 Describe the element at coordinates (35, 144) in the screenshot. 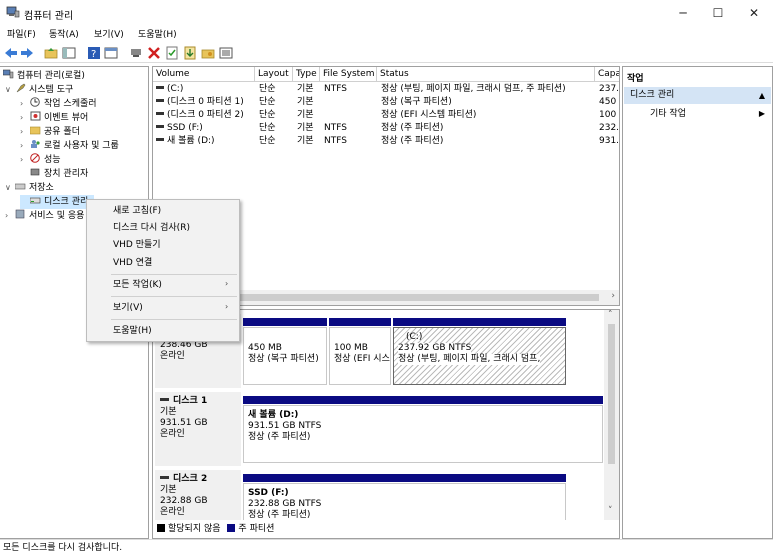

I see `users-icon` at that location.